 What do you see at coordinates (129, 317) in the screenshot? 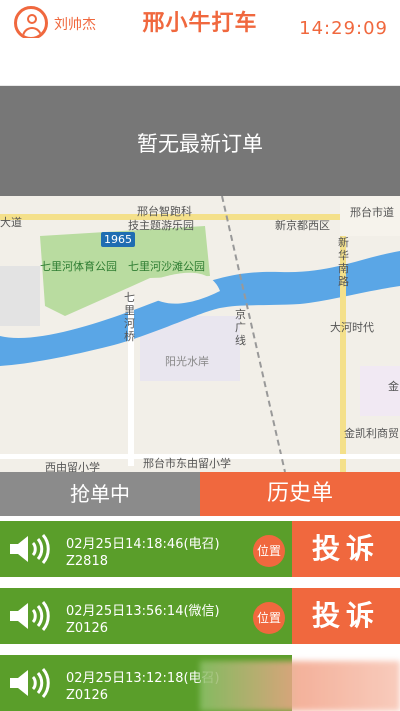
I see `map-label-bridge: 七里河桥` at bounding box center [129, 317].